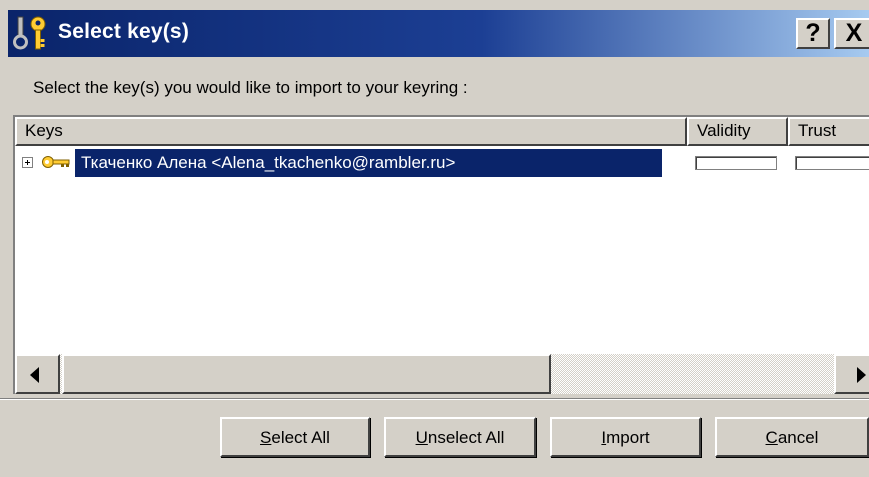 The width and height of the screenshot is (869, 477). What do you see at coordinates (851, 374) in the screenshot?
I see `scroll-right-button` at bounding box center [851, 374].